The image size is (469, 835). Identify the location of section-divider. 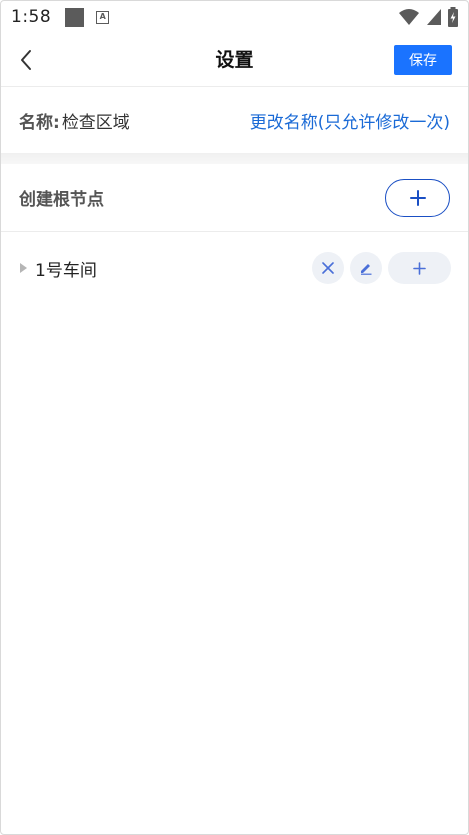
(234, 158).